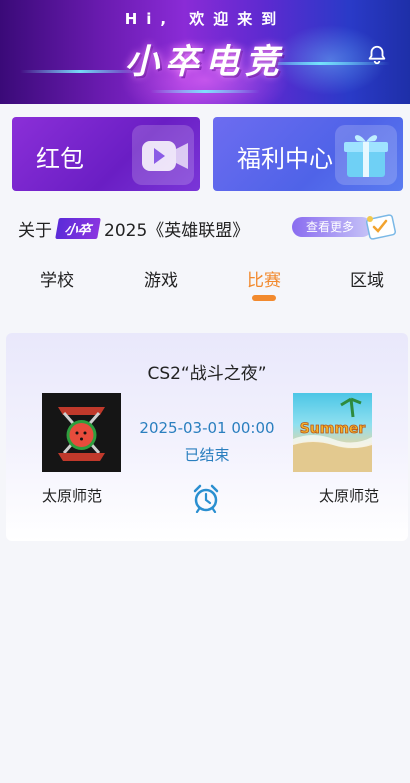  Describe the element at coordinates (349, 496) in the screenshot. I see `team-name-right: 太原师范` at that location.